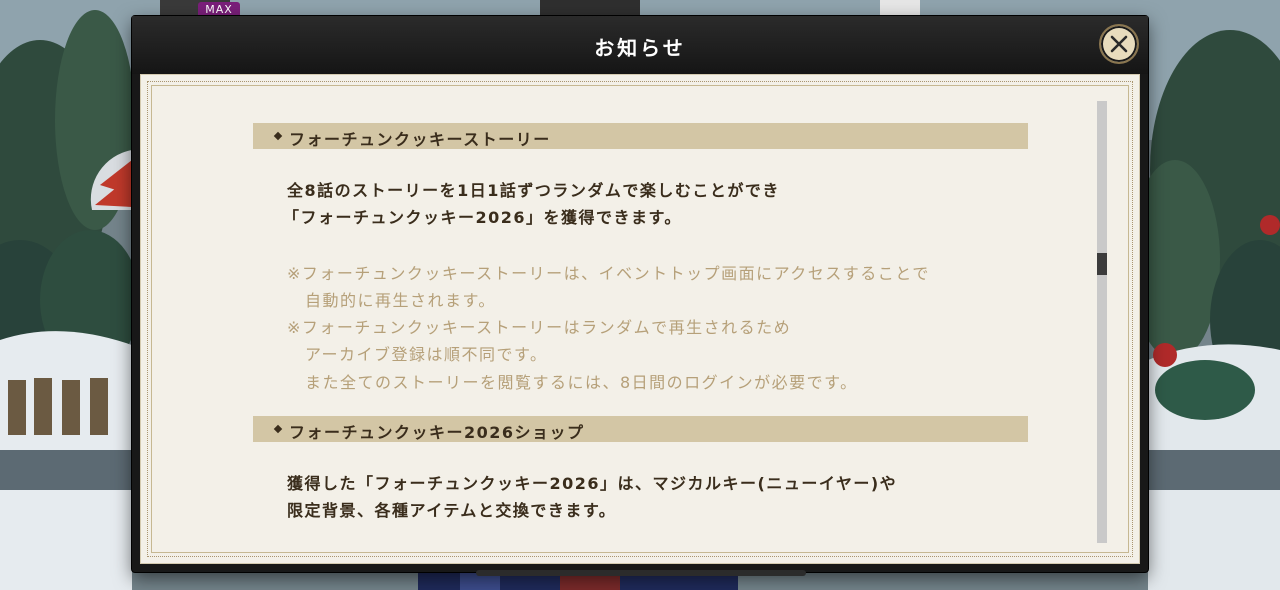  I want to click on body-line: 限定背景、各種アイテムと交換できます。, so click(452, 510).